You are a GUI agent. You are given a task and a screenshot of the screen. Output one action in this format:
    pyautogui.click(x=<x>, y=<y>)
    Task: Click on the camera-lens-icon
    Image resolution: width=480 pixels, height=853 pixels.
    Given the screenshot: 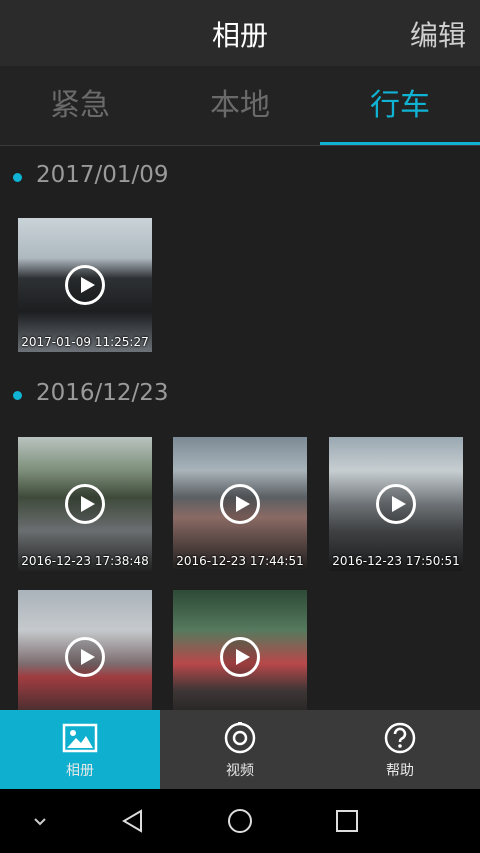 What is the action you would take?
    pyautogui.click(x=240, y=738)
    